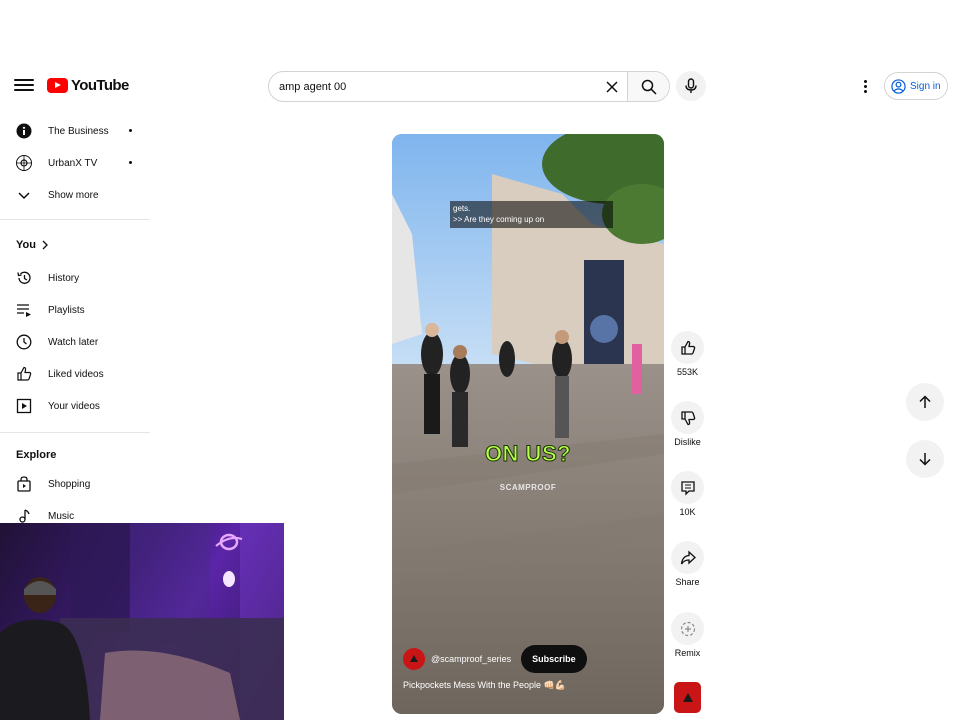  I want to click on channel-row: @scamproof_series Subscribe, so click(495, 659).